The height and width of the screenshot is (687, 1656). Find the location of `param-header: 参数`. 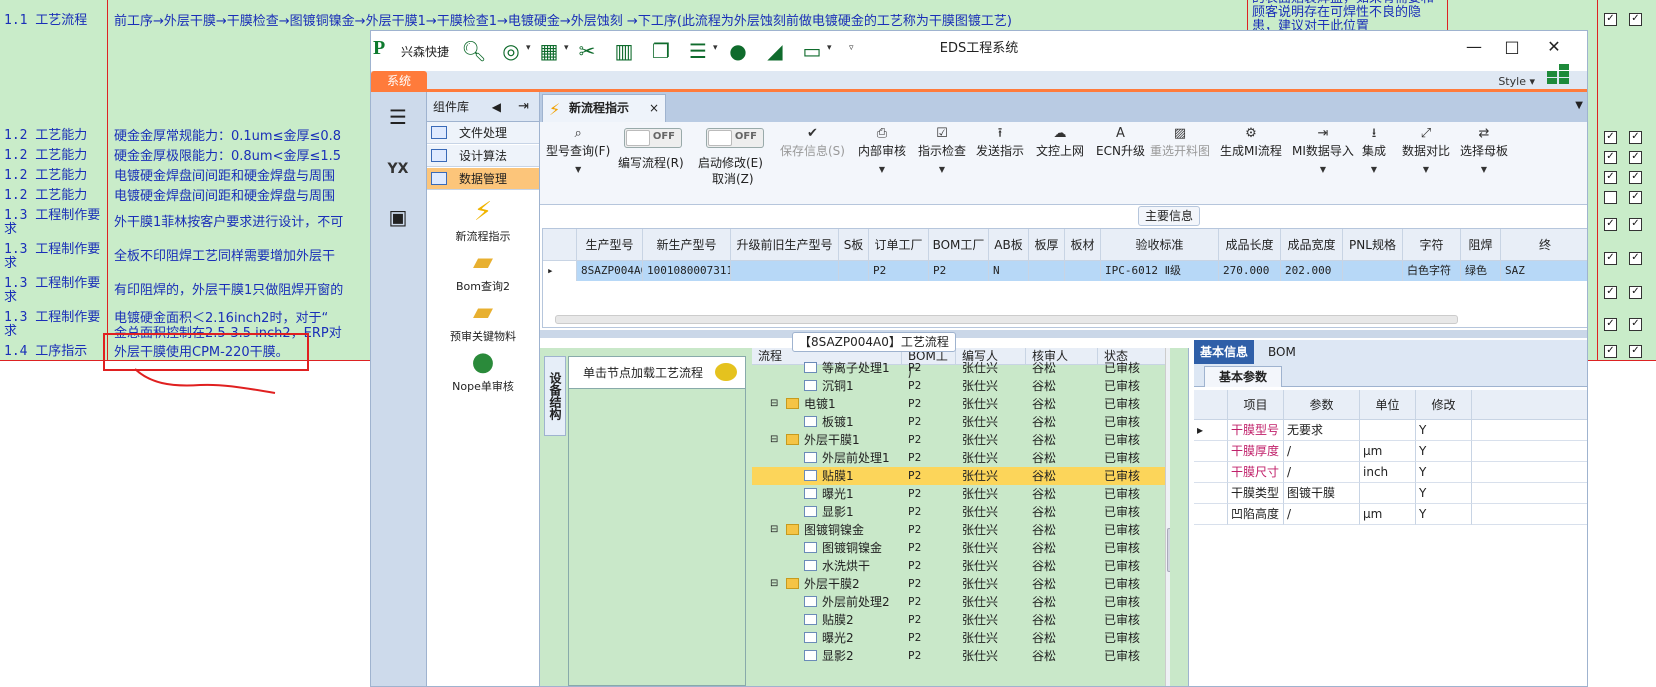

param-header: 参数 is located at coordinates (1322, 405).